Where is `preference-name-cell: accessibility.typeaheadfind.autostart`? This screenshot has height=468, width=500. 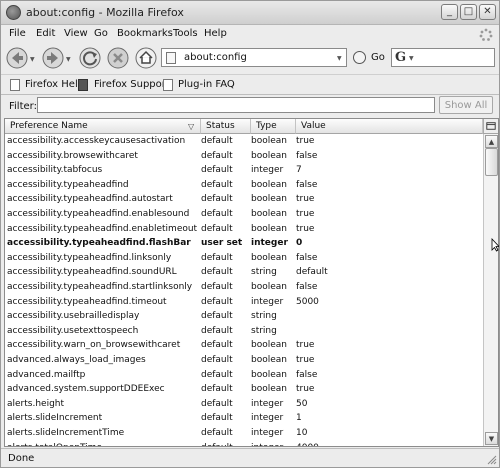 preference-name-cell: accessibility.typeaheadfind.autostart is located at coordinates (90, 199).